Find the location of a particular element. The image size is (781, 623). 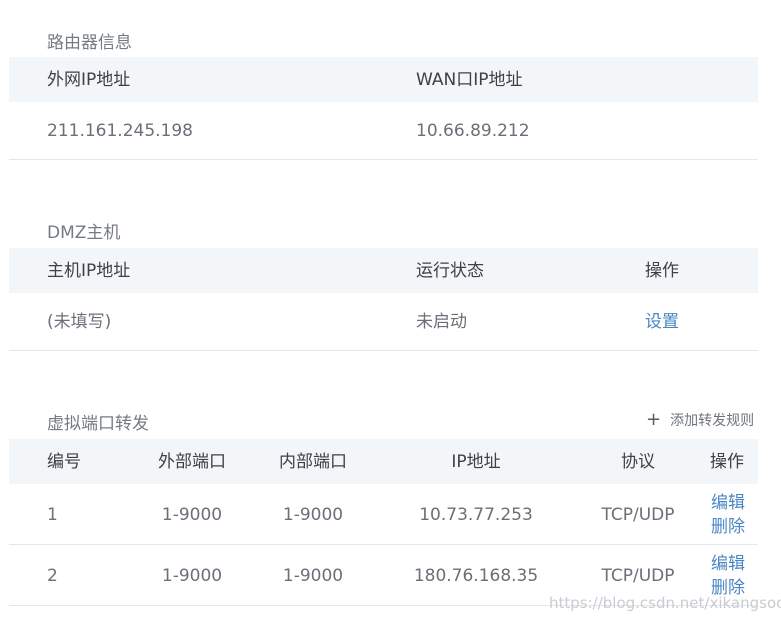

header-host-ip: 主机IP地址 is located at coordinates (89, 271).